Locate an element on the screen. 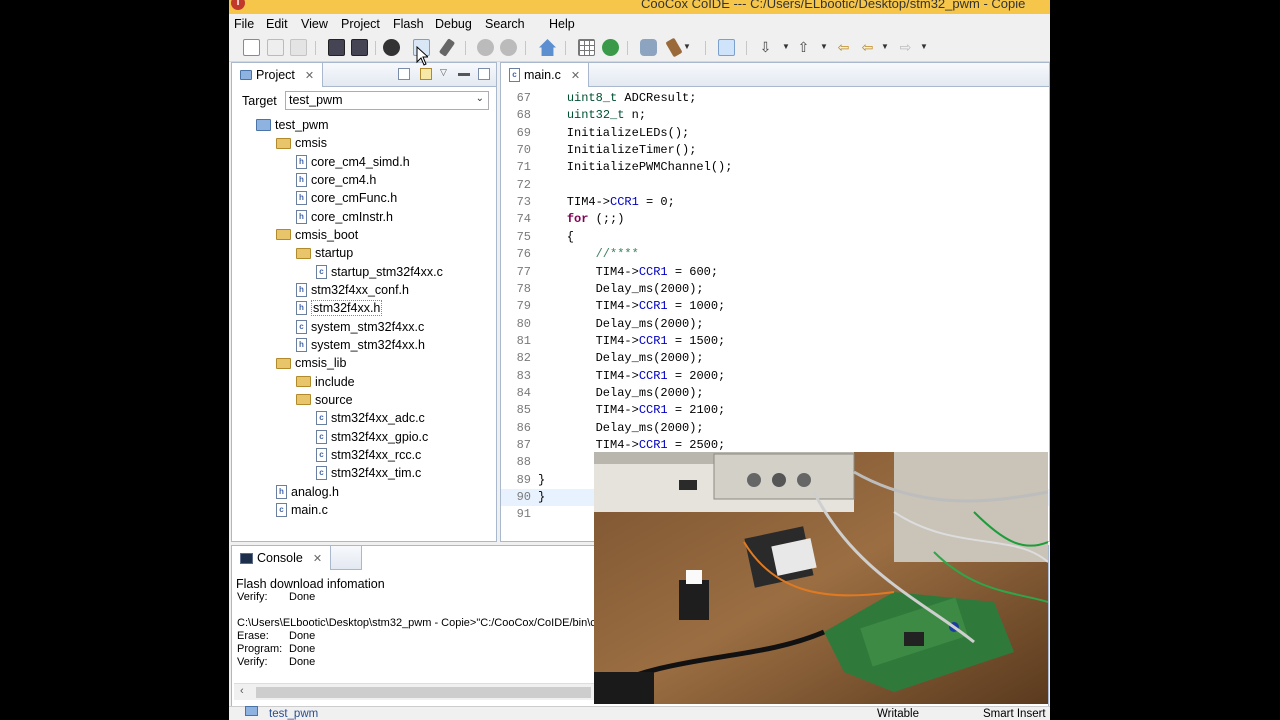 The height and width of the screenshot is (720, 1280). menu-file: File is located at coordinates (244, 24).